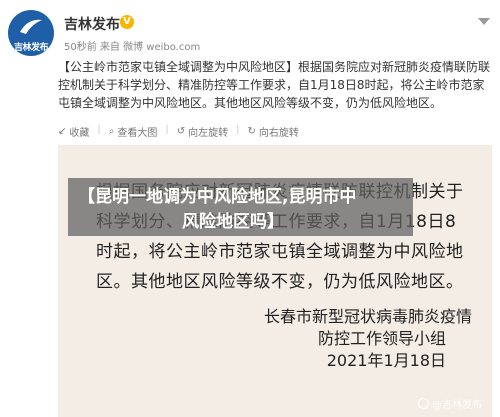 The height and width of the screenshot is (417, 500). What do you see at coordinates (386, 360) in the screenshot?
I see `notice-date: 2021年1月18日` at bounding box center [386, 360].